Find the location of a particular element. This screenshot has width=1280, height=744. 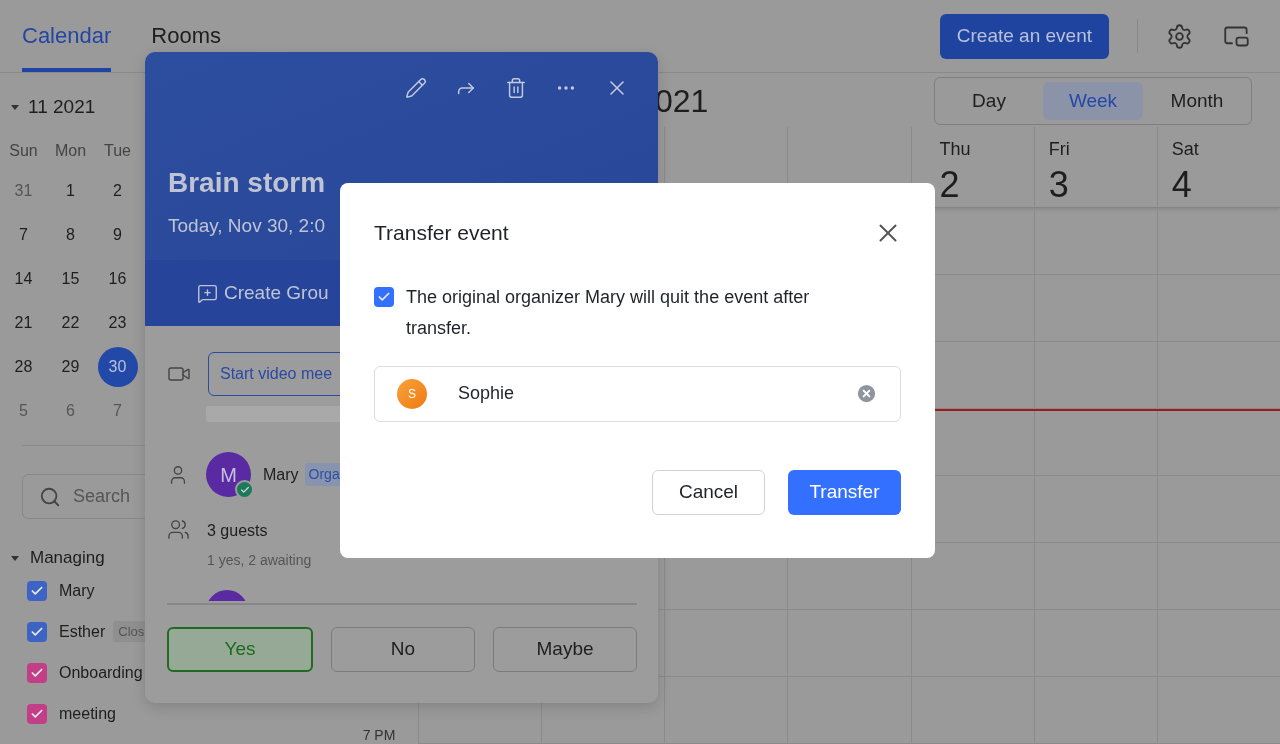

avatar: M is located at coordinates (228, 474).